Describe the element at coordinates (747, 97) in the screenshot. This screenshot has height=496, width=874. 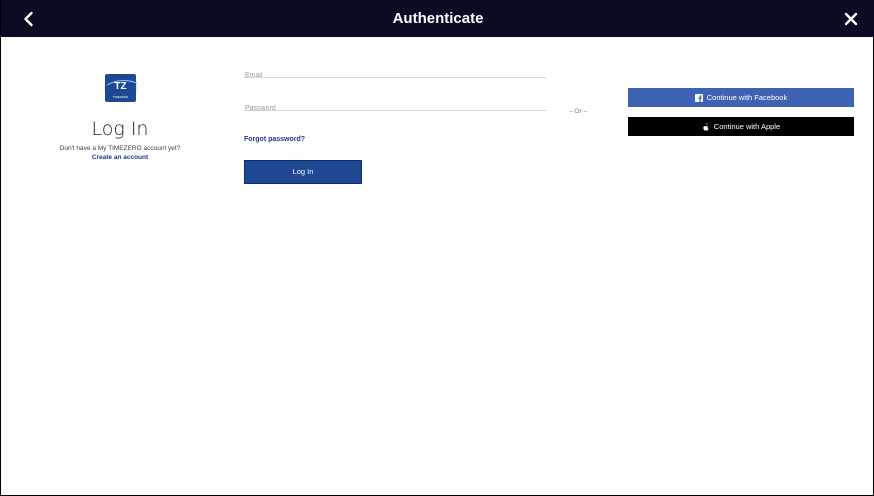
I see `facebook-button-label: Continue with Facebook` at that location.